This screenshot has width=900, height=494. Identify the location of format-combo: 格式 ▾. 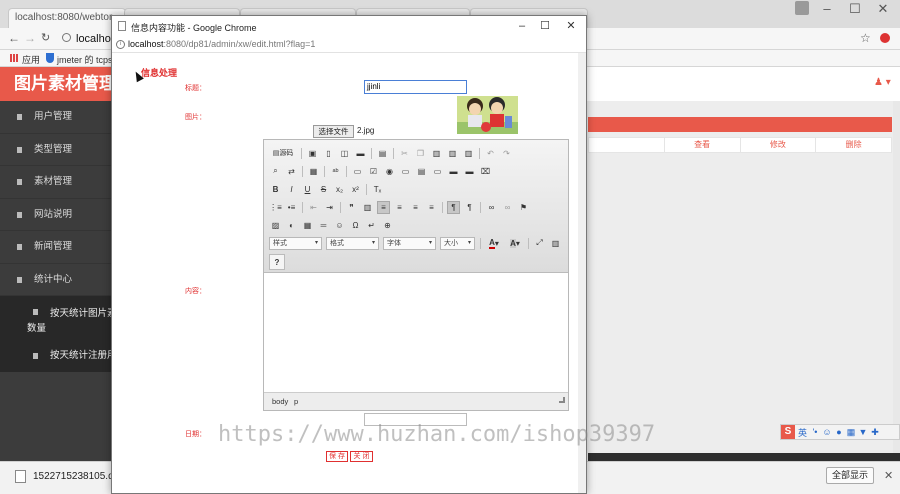
(352, 243).